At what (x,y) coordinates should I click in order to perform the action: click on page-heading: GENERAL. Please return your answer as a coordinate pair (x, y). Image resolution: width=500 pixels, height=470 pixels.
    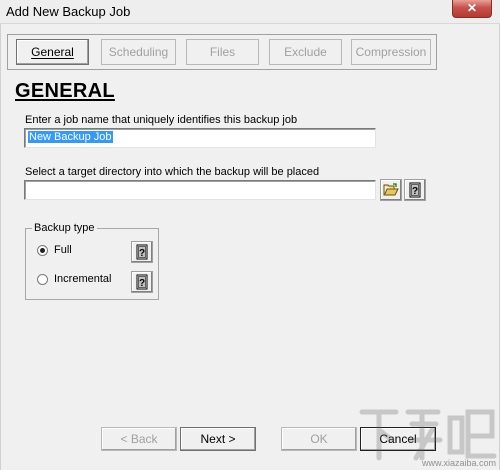
    Looking at the image, I should click on (65, 91).